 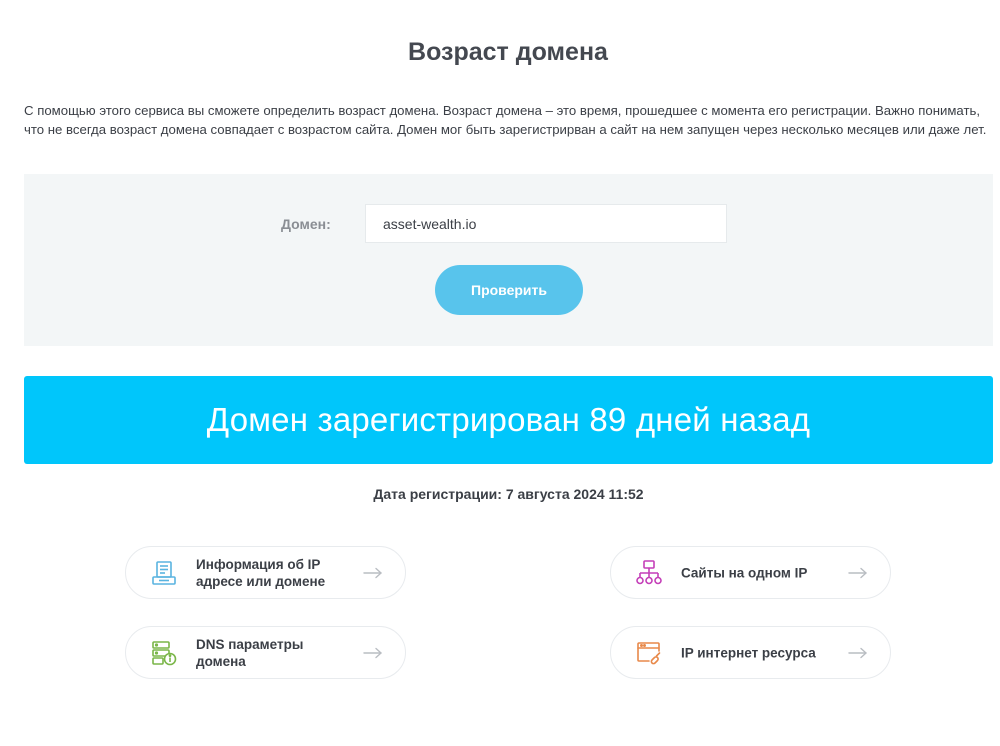 I want to click on tool-card-ip-info: Информация об IP адресе или домене, so click(x=265, y=572).